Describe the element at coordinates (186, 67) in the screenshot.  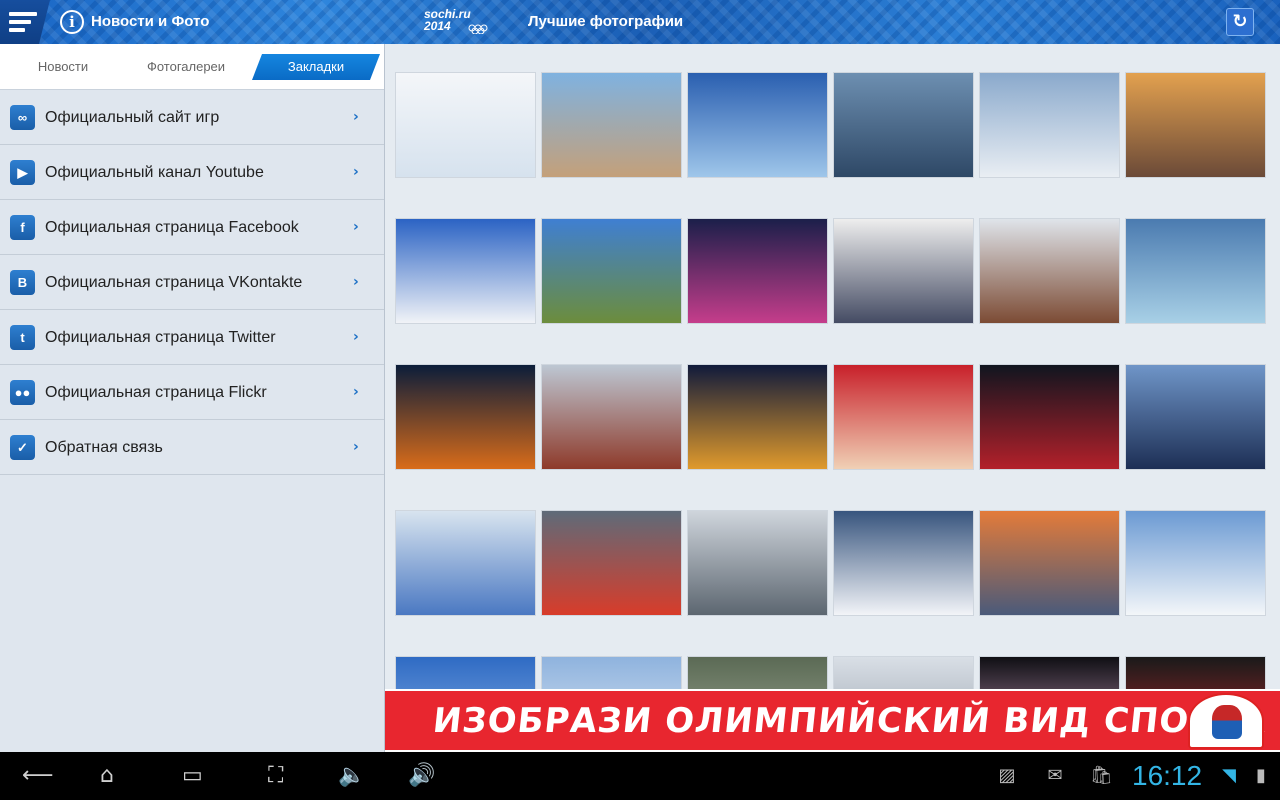
I see `tab-galleries: Фотогалереи` at that location.